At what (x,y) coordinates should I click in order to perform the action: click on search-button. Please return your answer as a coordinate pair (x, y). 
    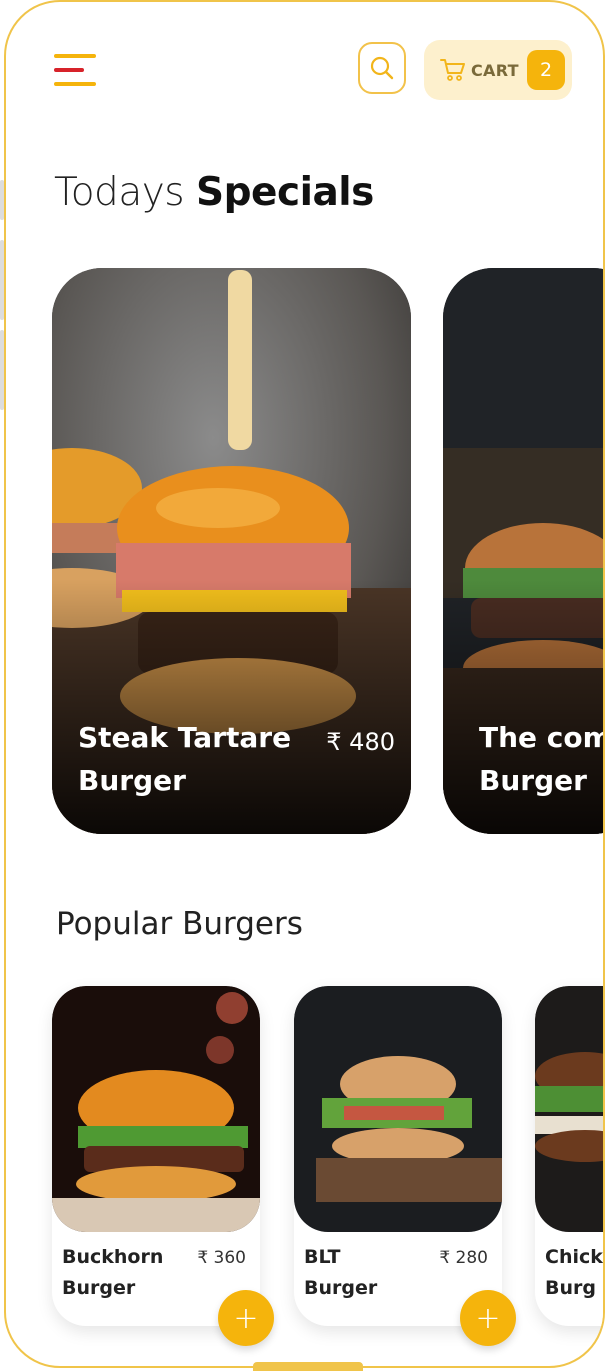
    Looking at the image, I should click on (382, 68).